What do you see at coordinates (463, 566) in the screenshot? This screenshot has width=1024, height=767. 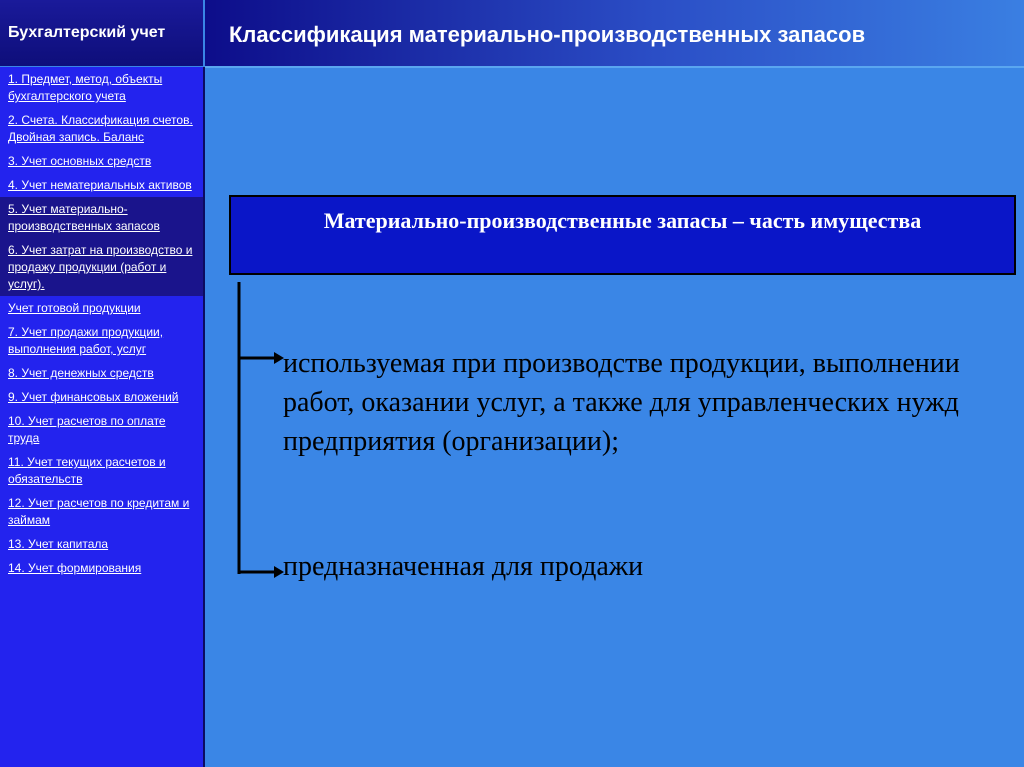 I see `list-item-for-sale: предназначенная для продажи` at bounding box center [463, 566].